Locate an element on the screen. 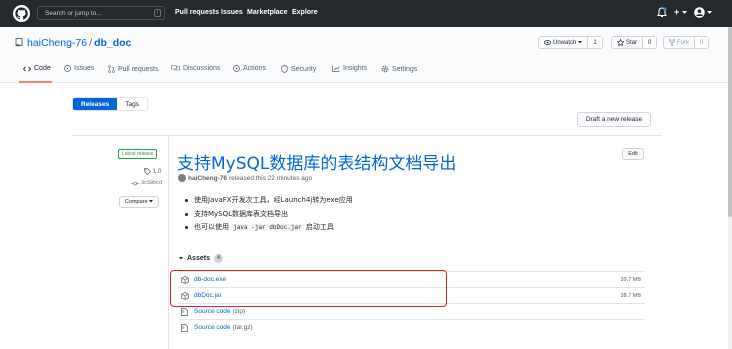  tab-insights: Insights is located at coordinates (349, 68).